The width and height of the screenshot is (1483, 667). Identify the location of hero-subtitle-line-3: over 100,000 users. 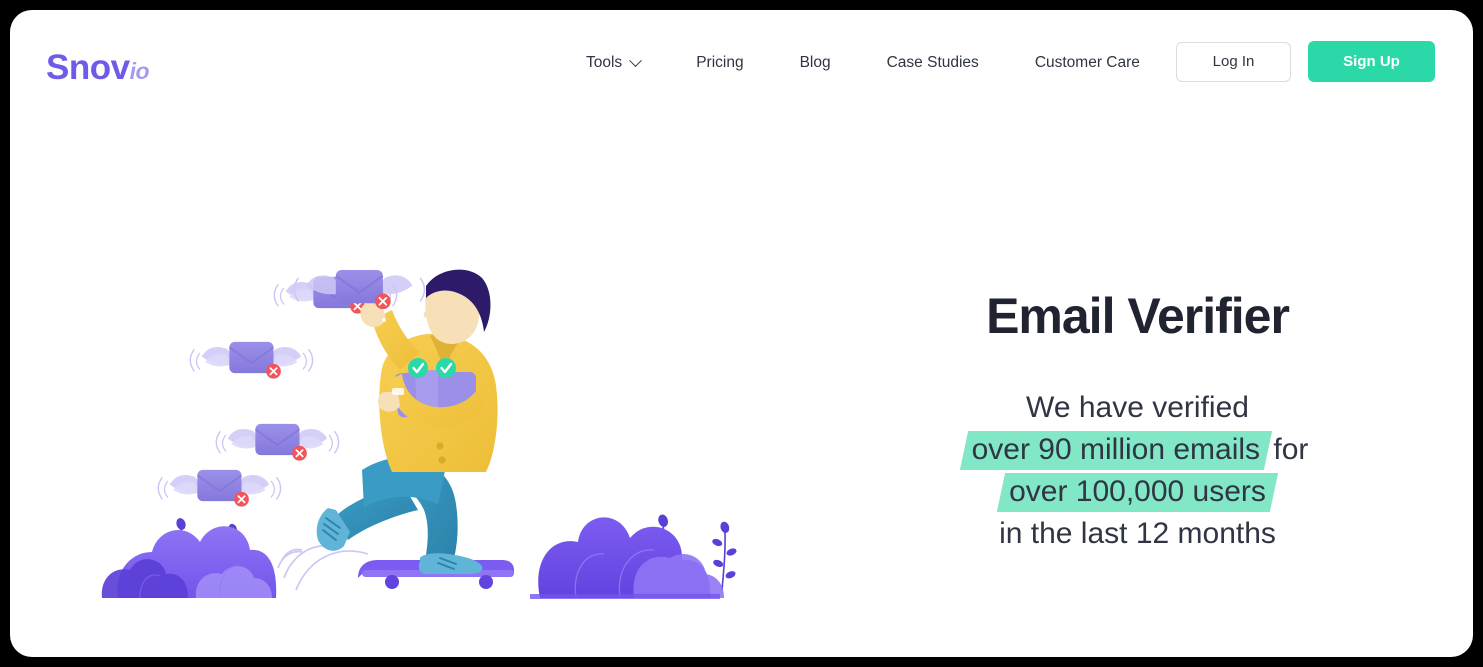
(1137, 492).